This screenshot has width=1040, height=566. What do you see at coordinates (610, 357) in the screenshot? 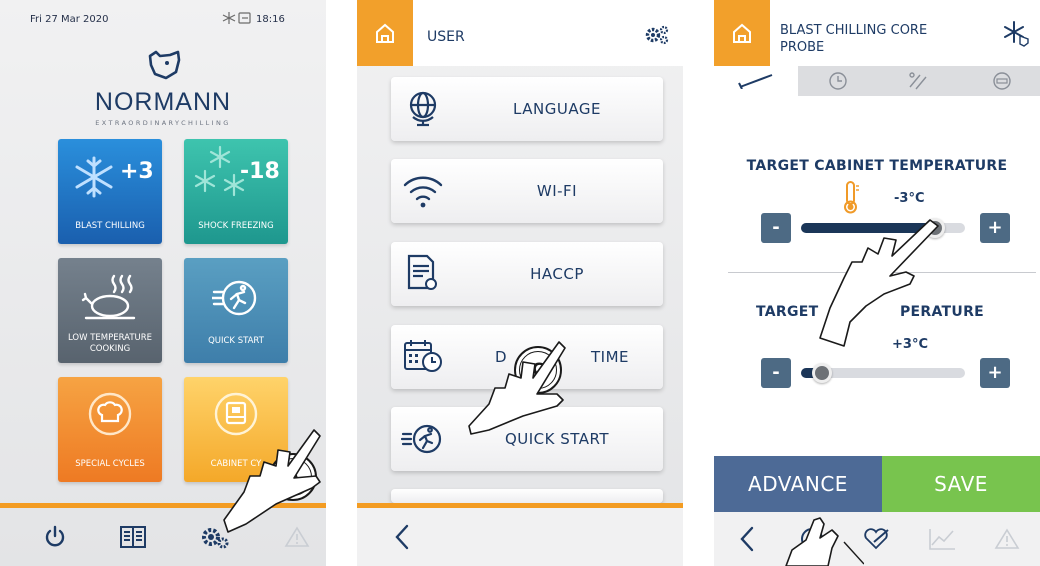
I see `menu-item-label-right: TIME` at bounding box center [610, 357].